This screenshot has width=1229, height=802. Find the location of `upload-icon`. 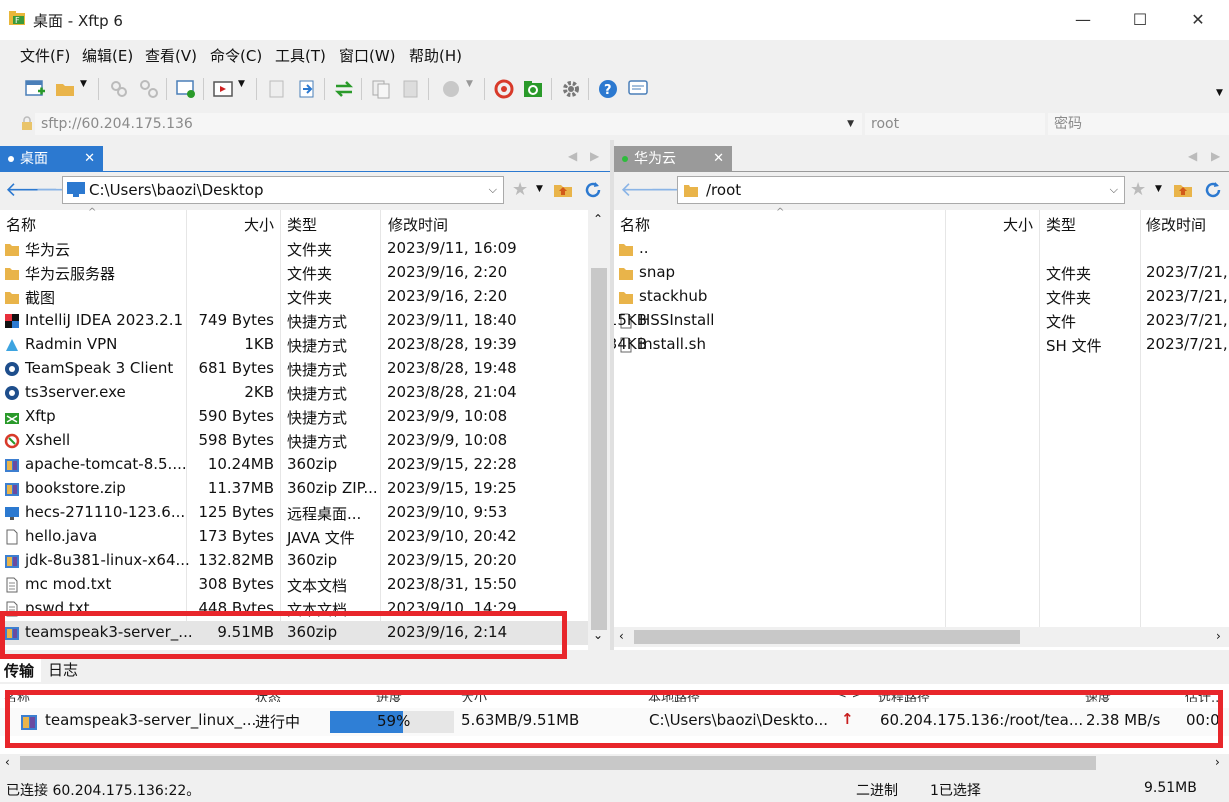

upload-icon is located at coordinates (307, 89).